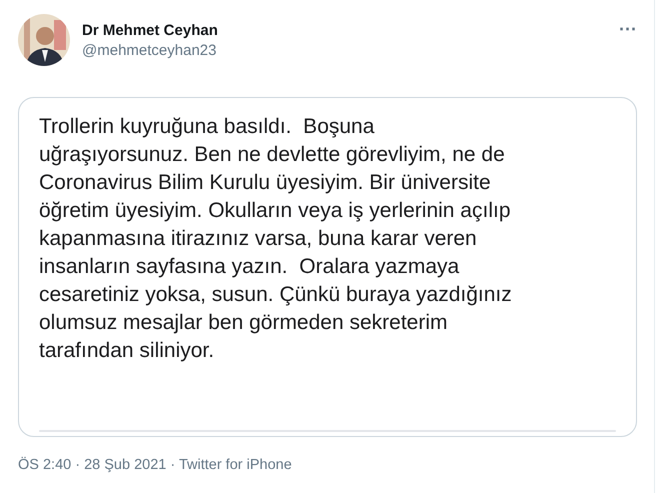 This screenshot has height=493, width=664. I want to click on image-text-line: Coronavirus Bilim Kurulu üyesiyim. Bir üniversite, so click(265, 183).